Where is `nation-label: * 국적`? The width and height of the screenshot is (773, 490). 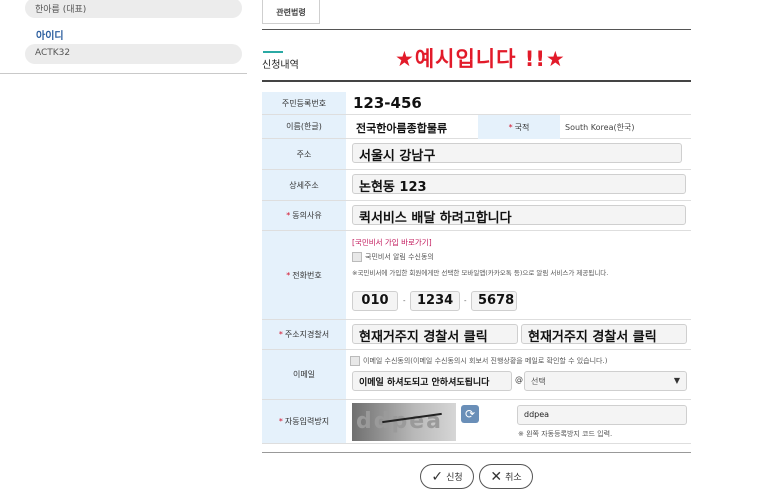 nation-label: * 국적 is located at coordinates (519, 127).